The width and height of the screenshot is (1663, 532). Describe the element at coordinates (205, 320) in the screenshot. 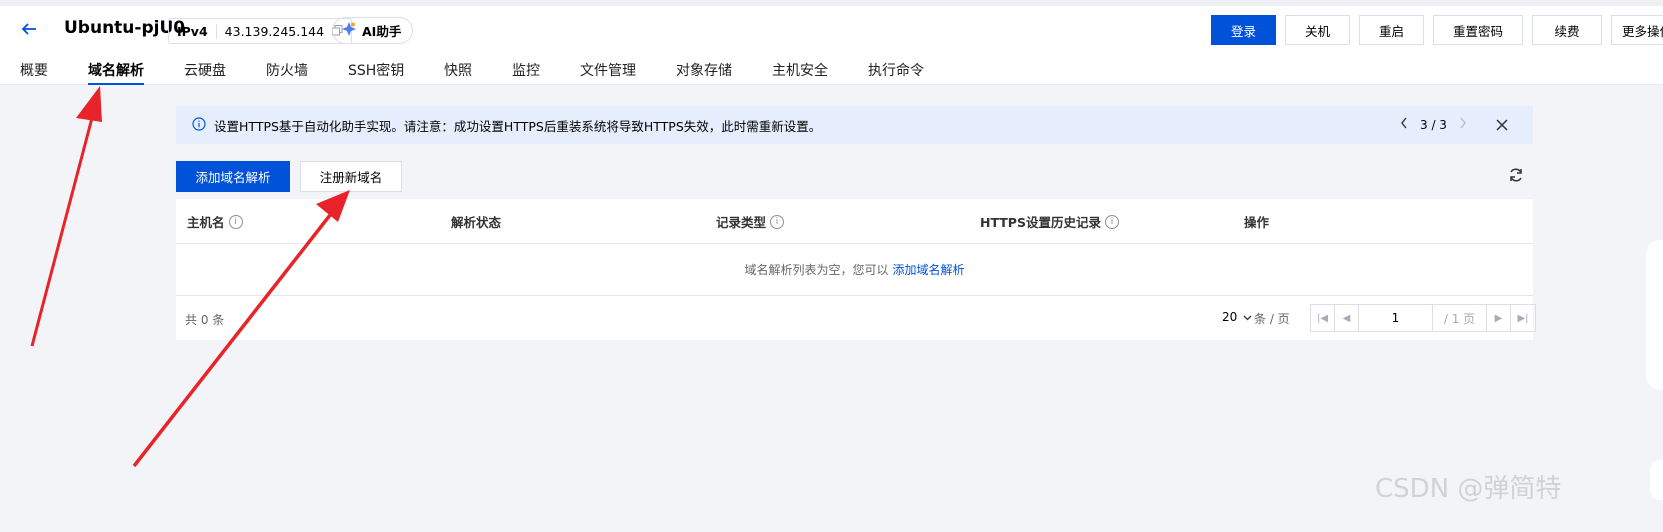

I see `total-count: 共 0 条` at that location.